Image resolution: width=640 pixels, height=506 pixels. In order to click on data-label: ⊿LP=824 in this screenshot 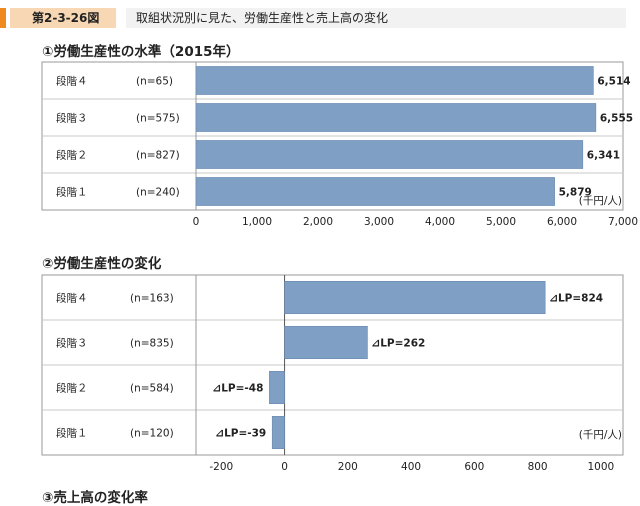, I will do `click(576, 299)`.